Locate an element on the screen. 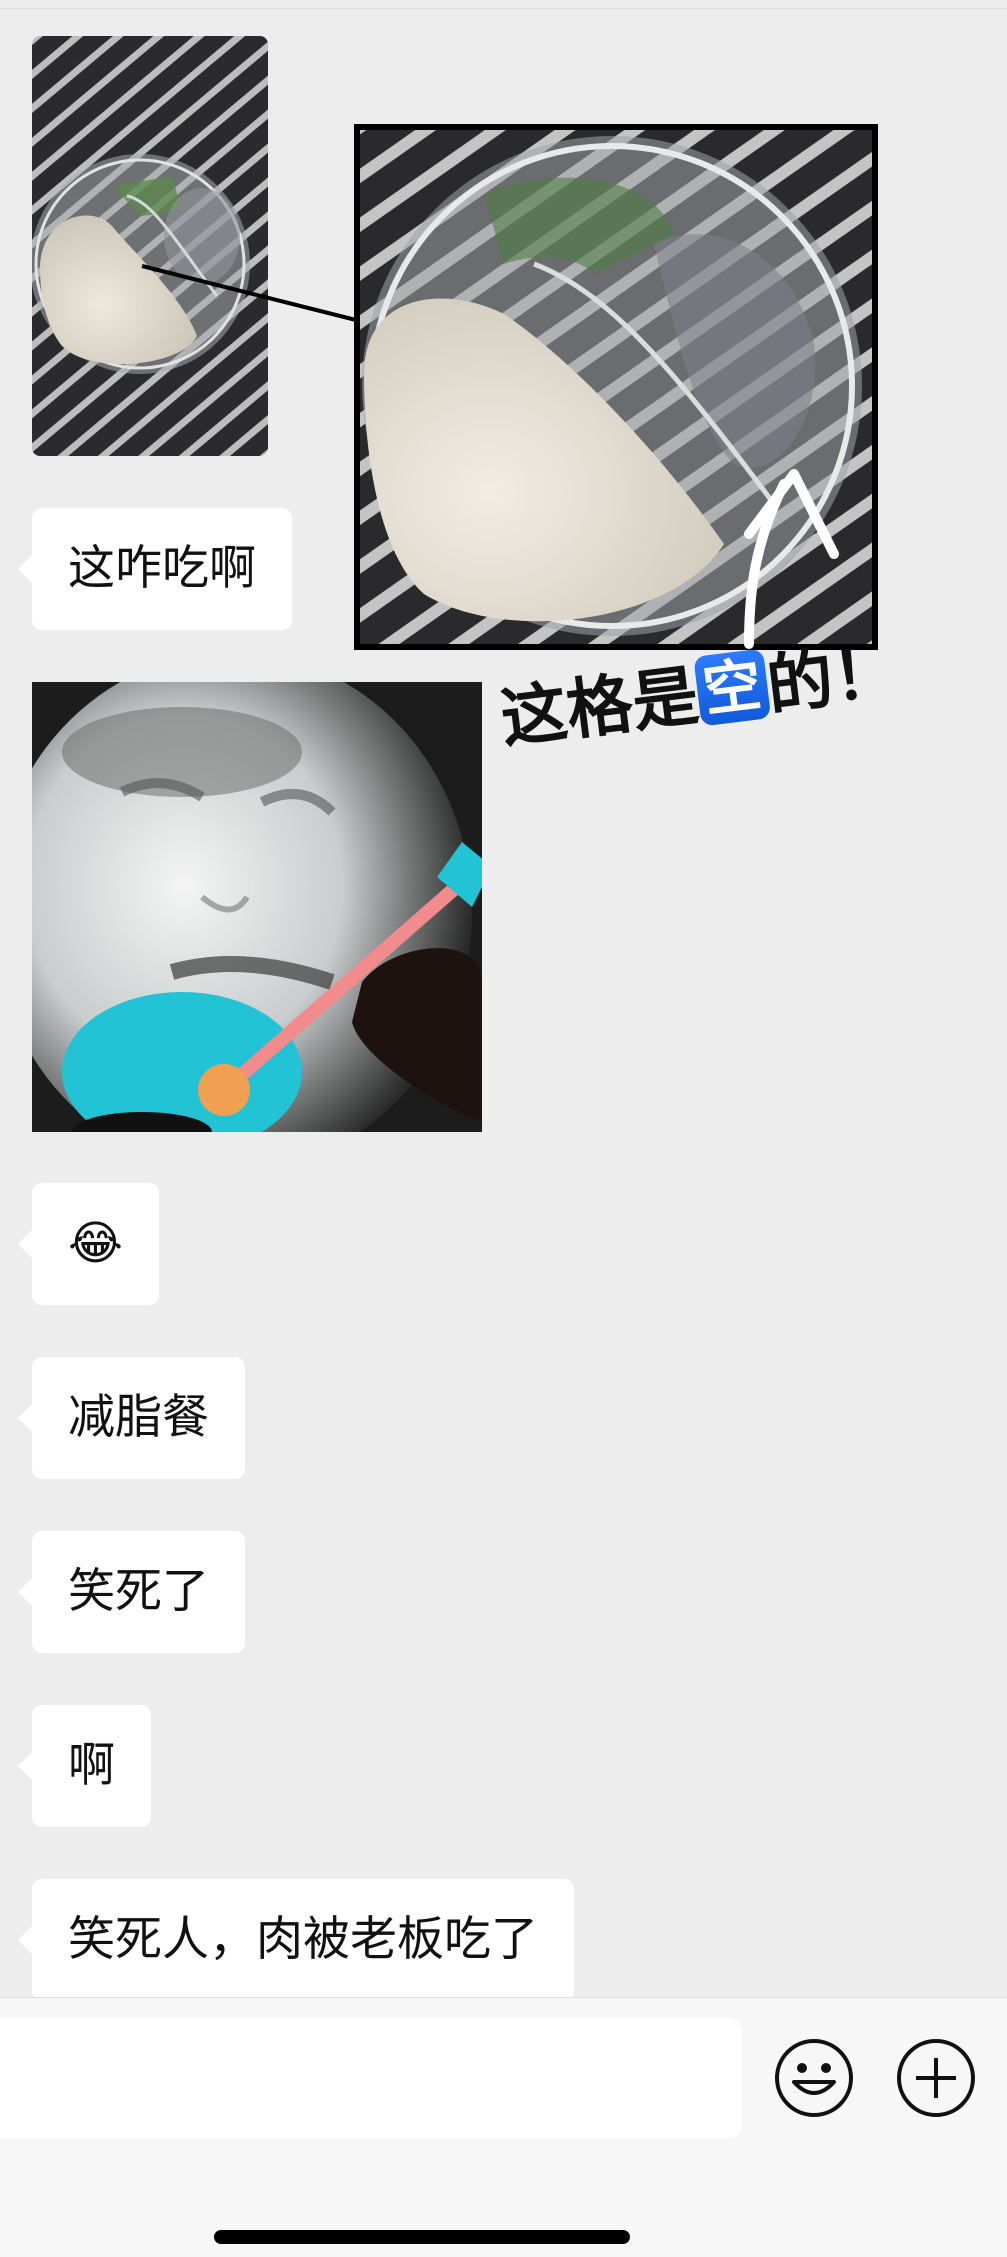 Image resolution: width=1007 pixels, height=2257 pixels. zoomed-food-container is located at coordinates (616, 387).